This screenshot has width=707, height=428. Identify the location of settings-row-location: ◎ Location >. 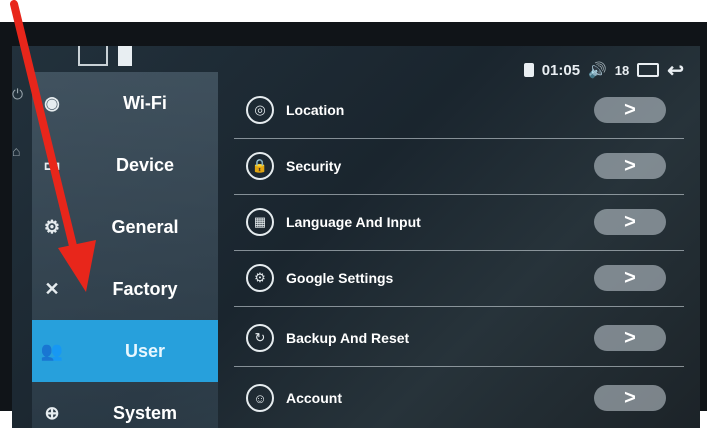
(459, 110).